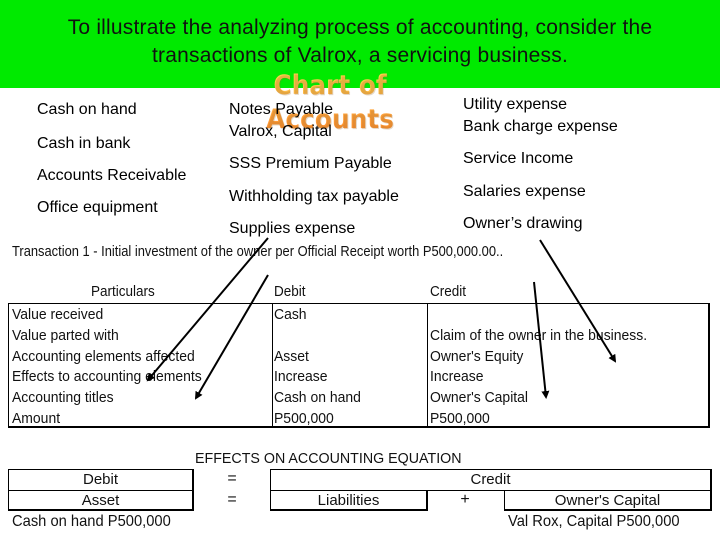 The height and width of the screenshot is (540, 720). What do you see at coordinates (523, 223) in the screenshot?
I see `account-item: Owner’s drawing` at bounding box center [523, 223].